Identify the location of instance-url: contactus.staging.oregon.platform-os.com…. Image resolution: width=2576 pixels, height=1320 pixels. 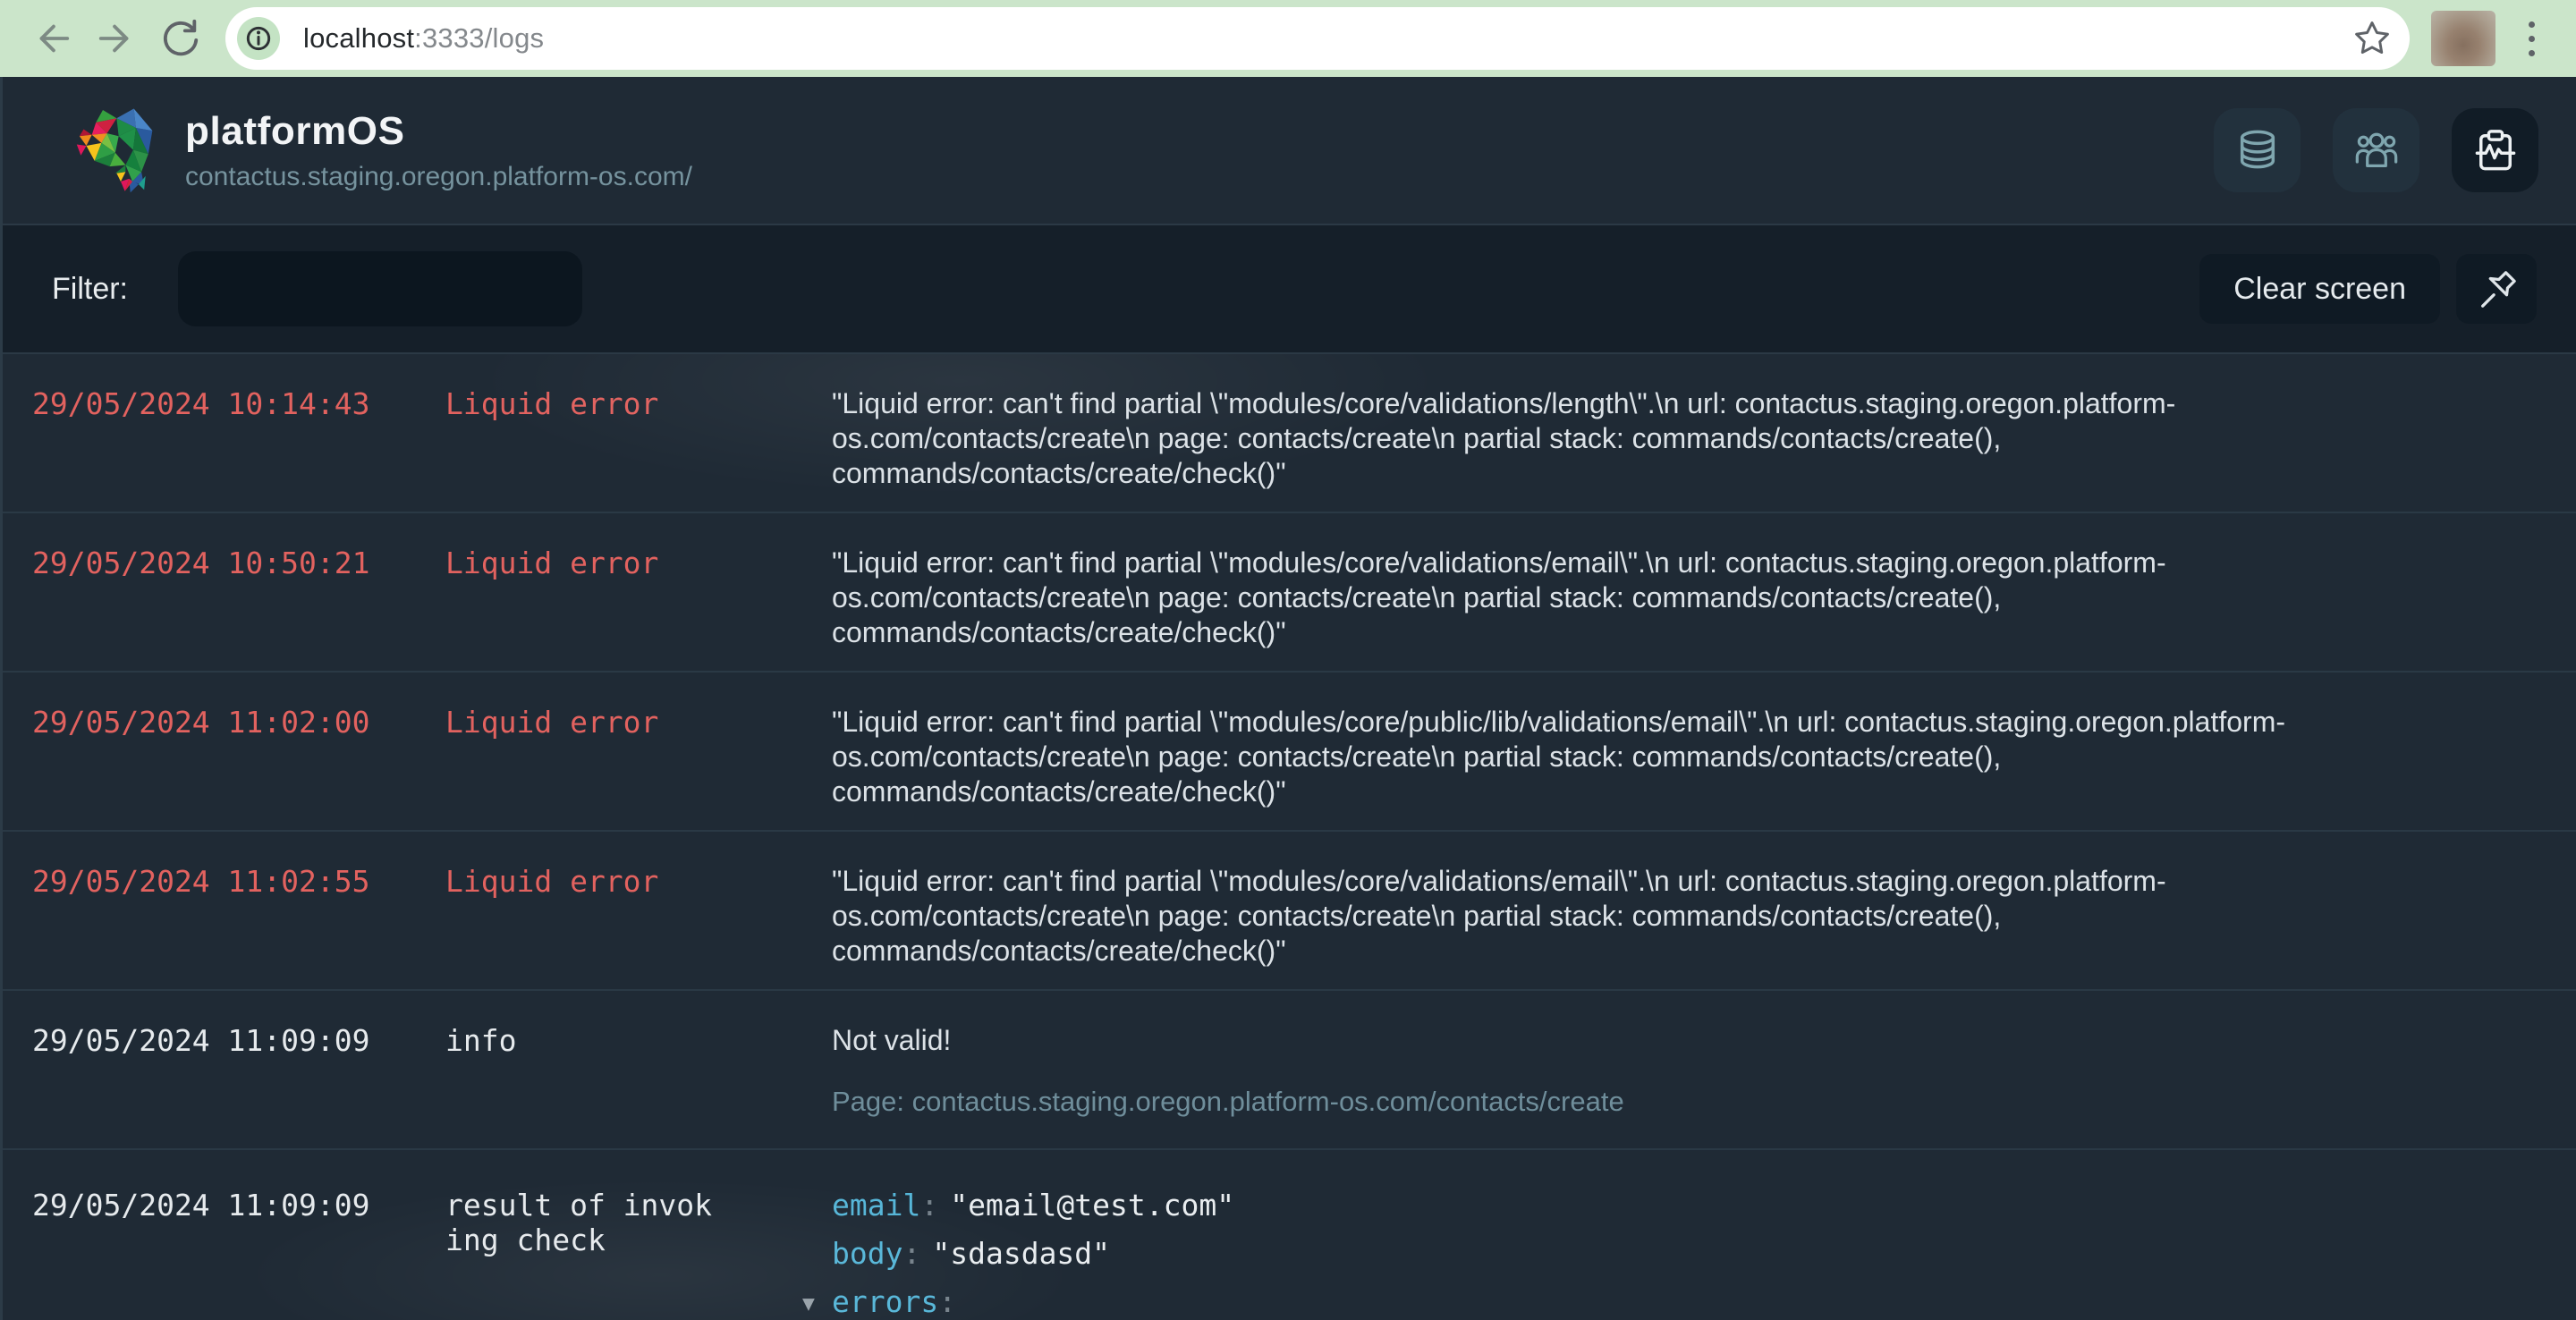
(438, 177).